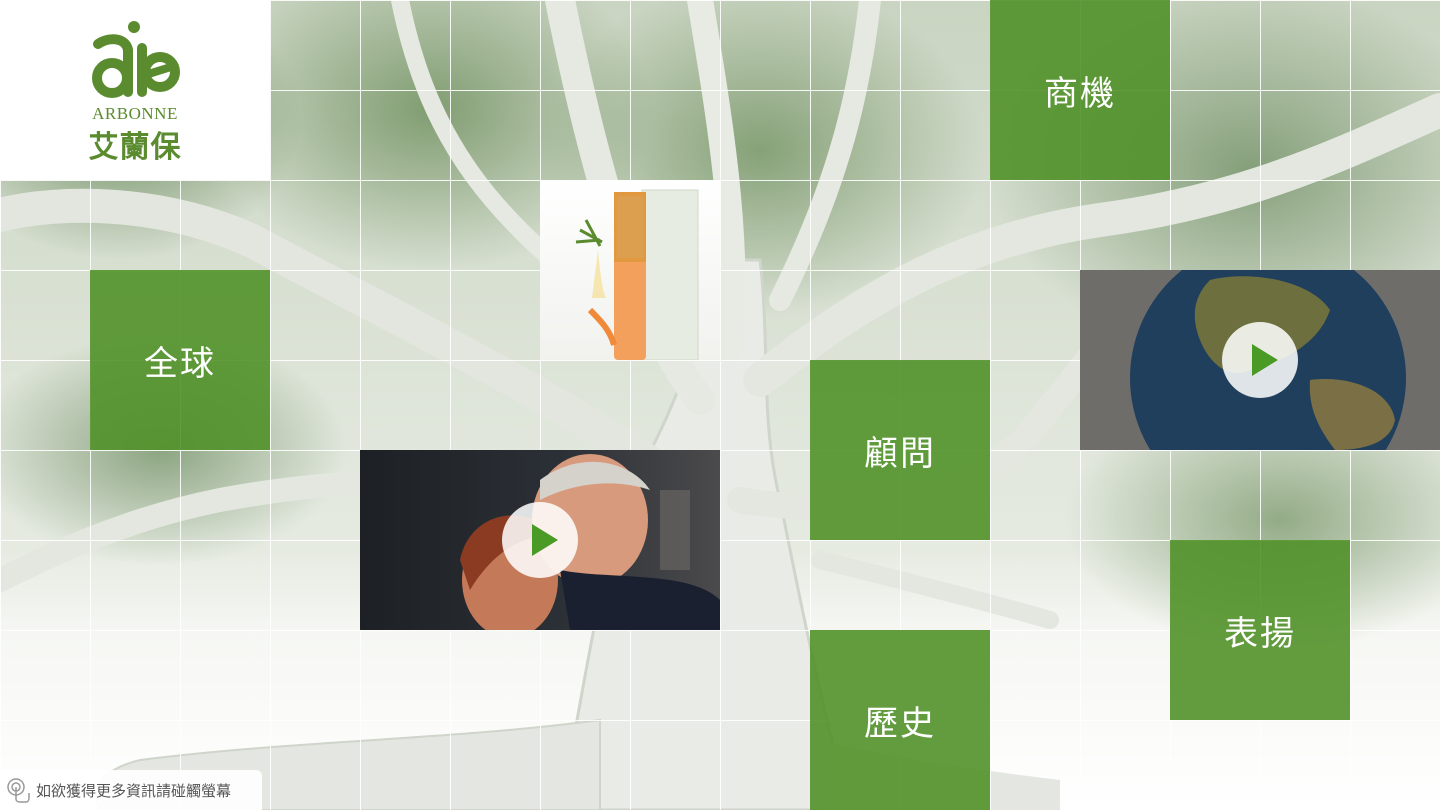 The width and height of the screenshot is (1440, 810). What do you see at coordinates (18, 790) in the screenshot?
I see `touch-icon` at bounding box center [18, 790].